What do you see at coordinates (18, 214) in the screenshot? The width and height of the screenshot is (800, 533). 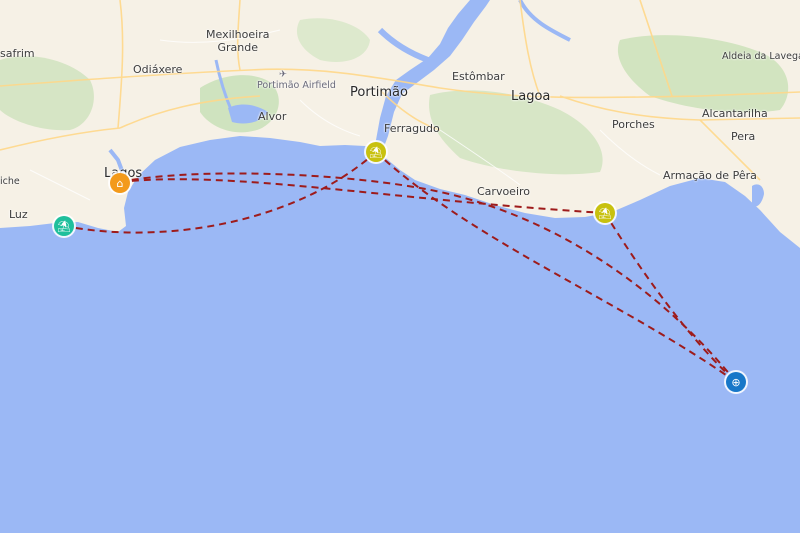 I see `place-label: Luz` at bounding box center [18, 214].